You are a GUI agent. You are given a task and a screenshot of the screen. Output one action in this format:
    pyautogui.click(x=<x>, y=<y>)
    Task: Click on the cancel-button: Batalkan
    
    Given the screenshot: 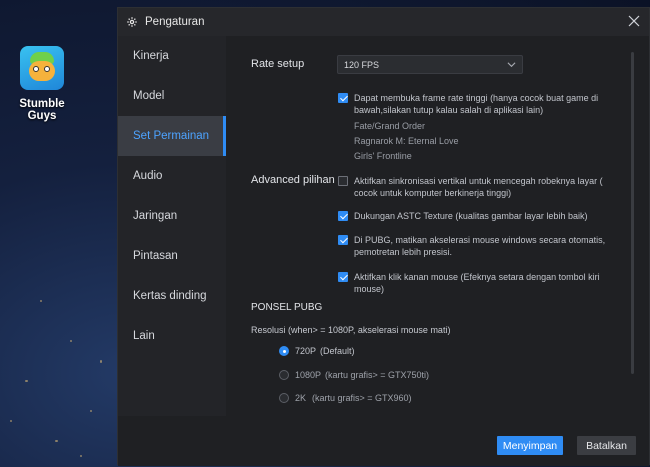 What is the action you would take?
    pyautogui.click(x=606, y=445)
    